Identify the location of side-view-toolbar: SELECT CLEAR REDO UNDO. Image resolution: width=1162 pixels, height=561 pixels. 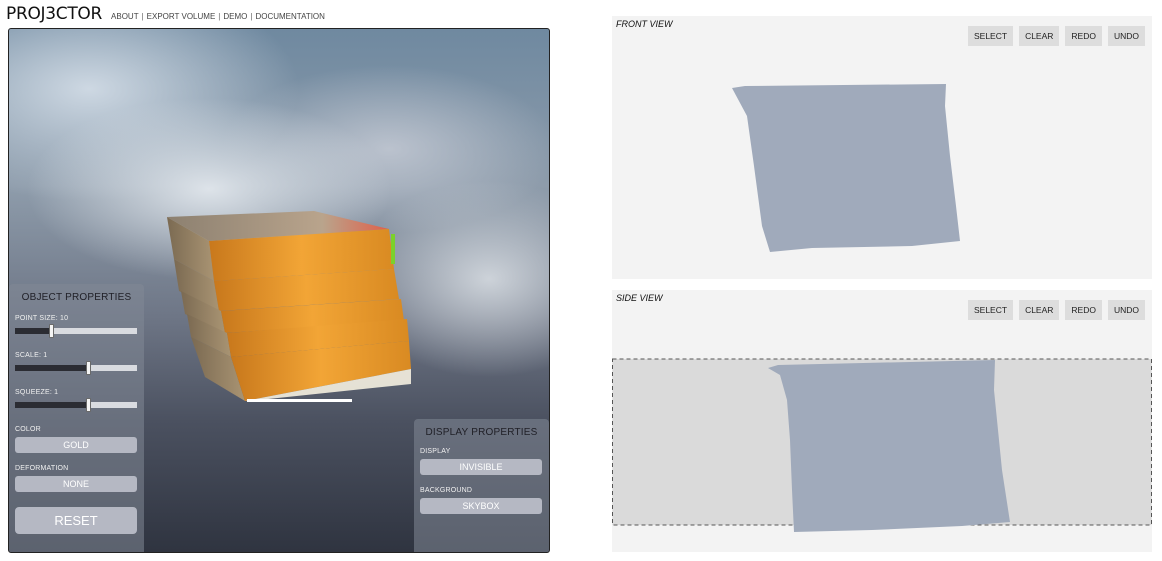
(1056, 310).